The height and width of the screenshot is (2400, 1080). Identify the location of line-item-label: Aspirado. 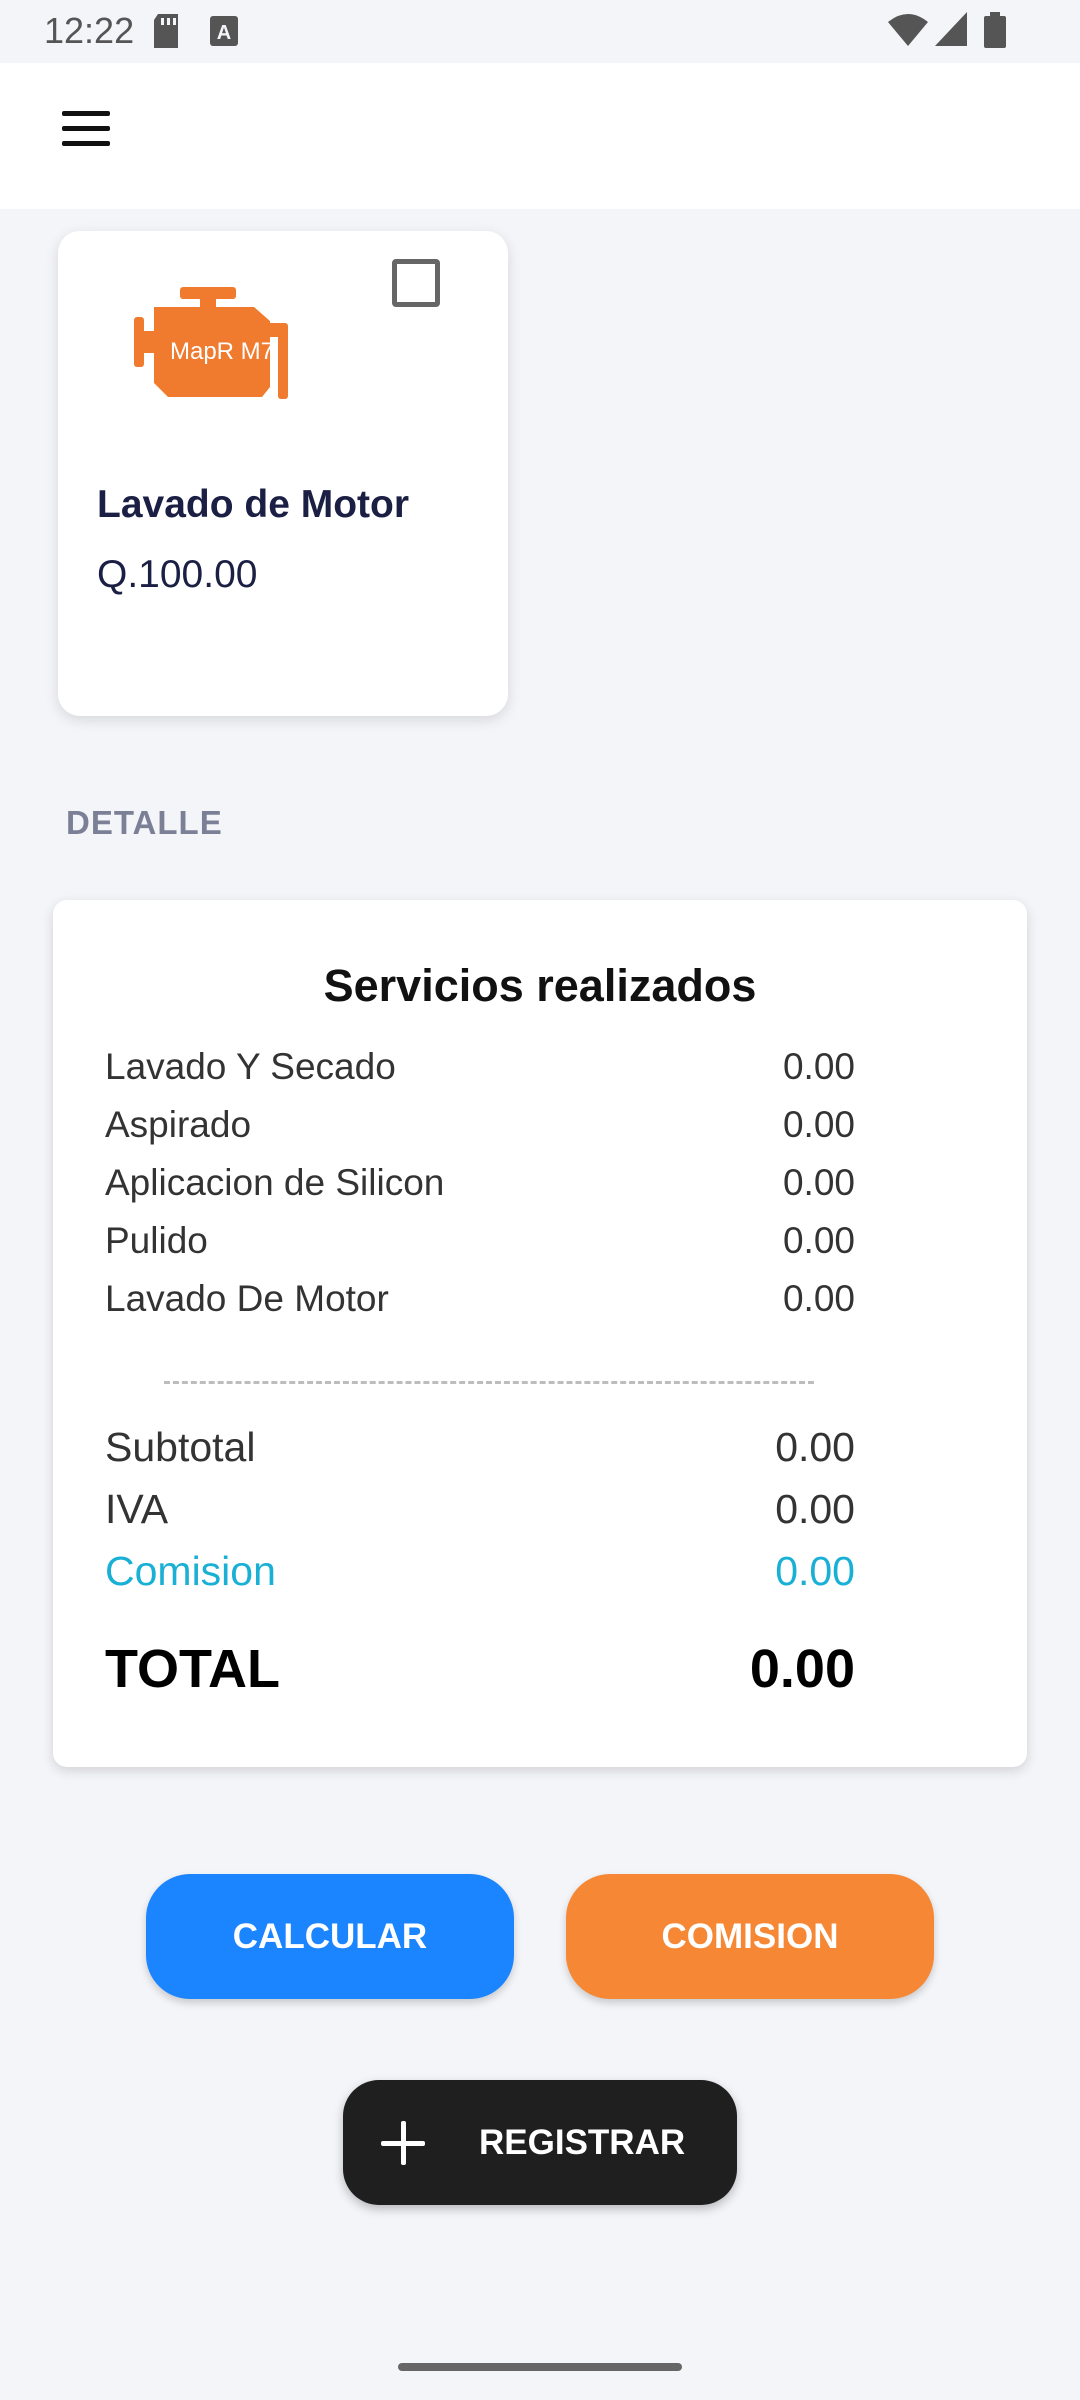
(178, 1124).